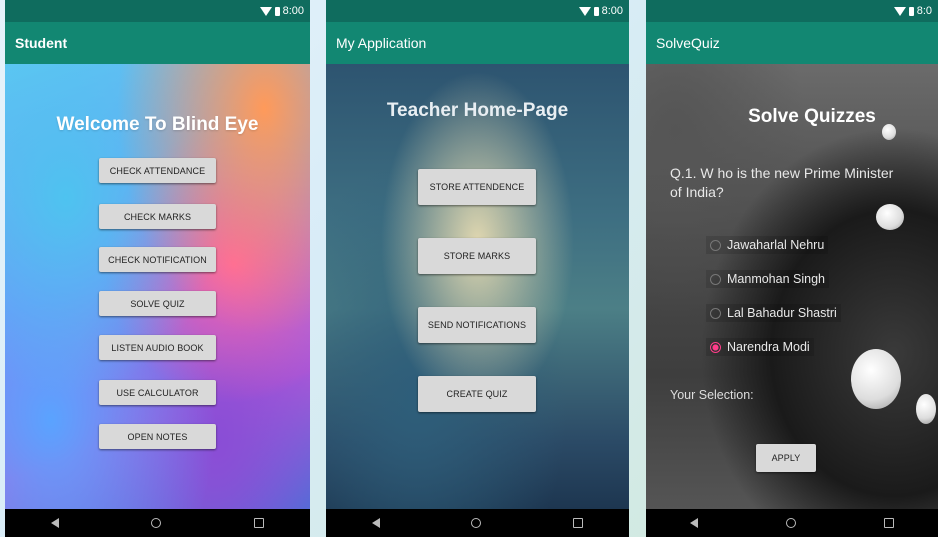 This screenshot has width=938, height=537. I want to click on option-jawaharlal-nehru: Jawaharlal Nehru, so click(767, 245).